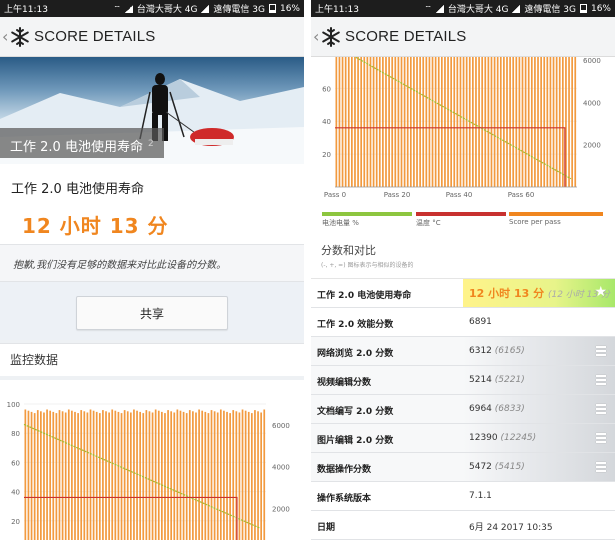 The width and height of the screenshot is (615, 540). Describe the element at coordinates (348, 250) in the screenshot. I see `compare-title: 分数和对比` at that location.